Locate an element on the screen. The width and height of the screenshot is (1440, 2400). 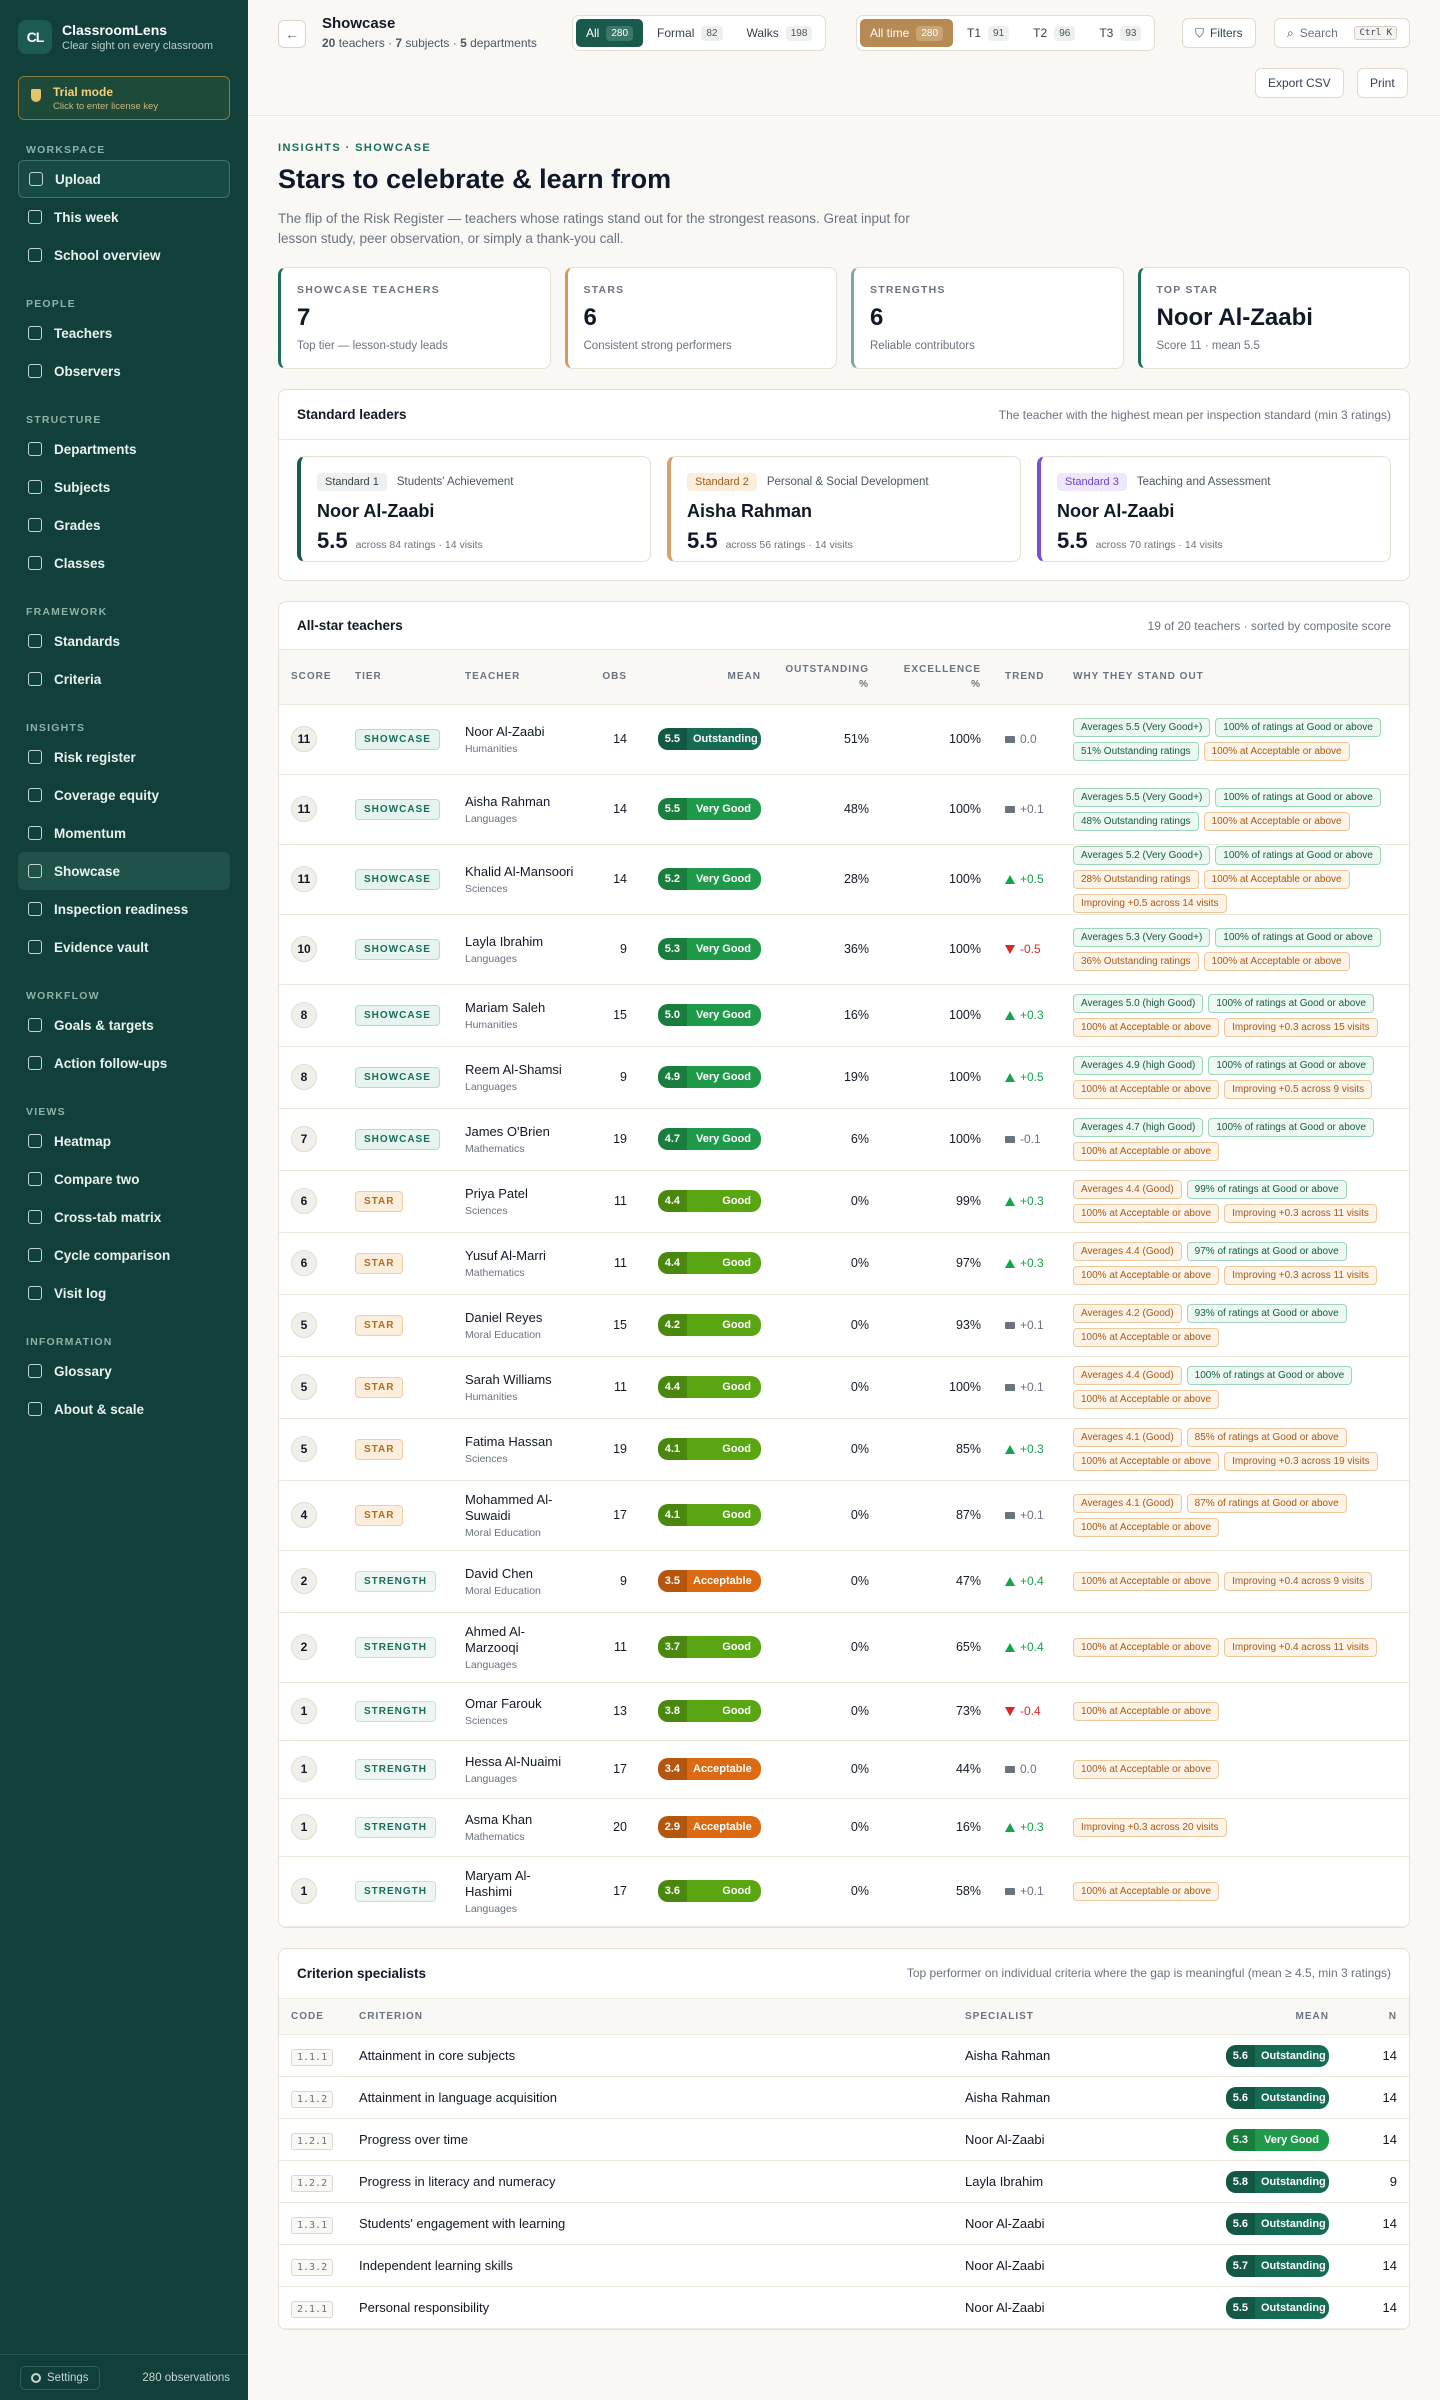
specialist-name: Layla Ibrahim is located at coordinates (1073, 2181).